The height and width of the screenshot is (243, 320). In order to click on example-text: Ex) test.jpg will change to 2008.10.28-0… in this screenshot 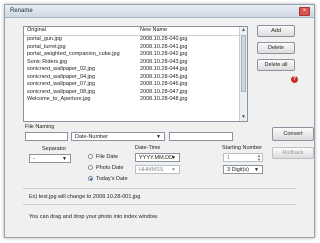, I will do `click(85, 197)`.